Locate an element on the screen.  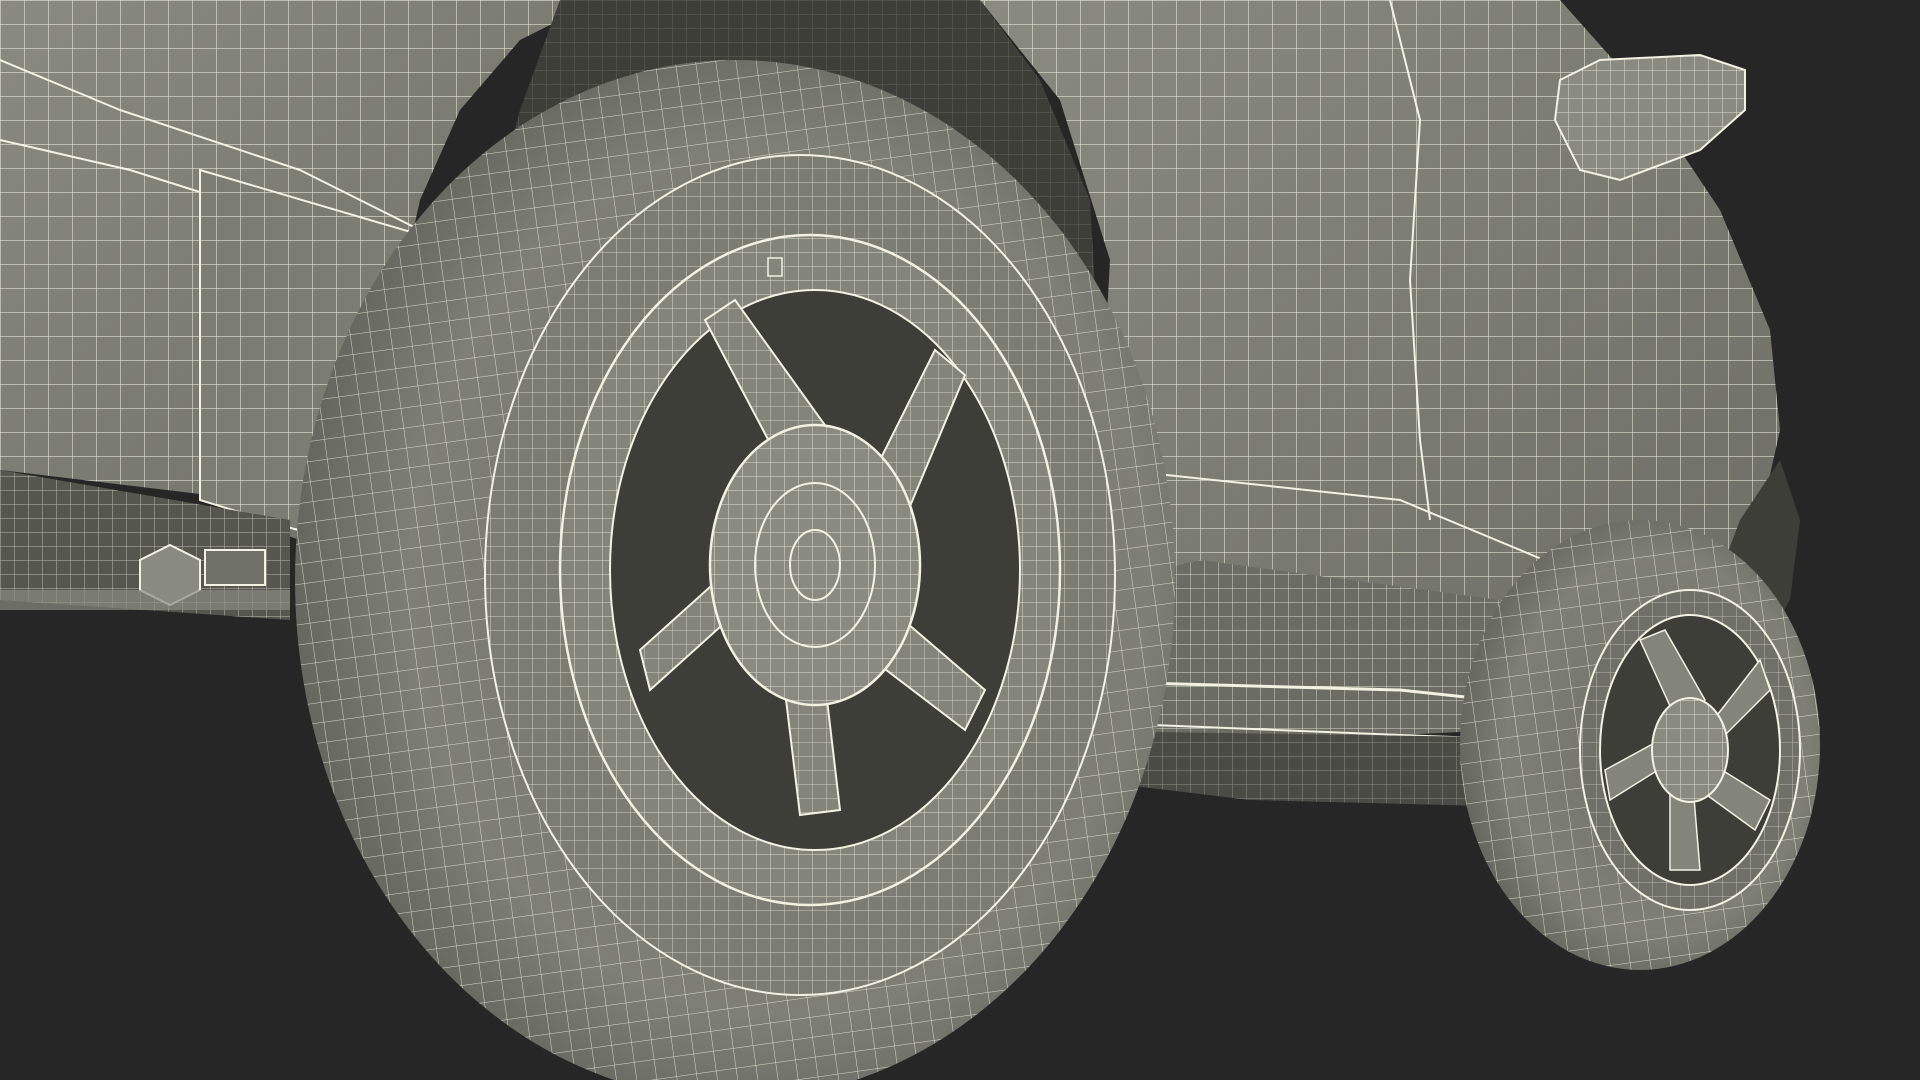
valve-stem is located at coordinates (775, 267).